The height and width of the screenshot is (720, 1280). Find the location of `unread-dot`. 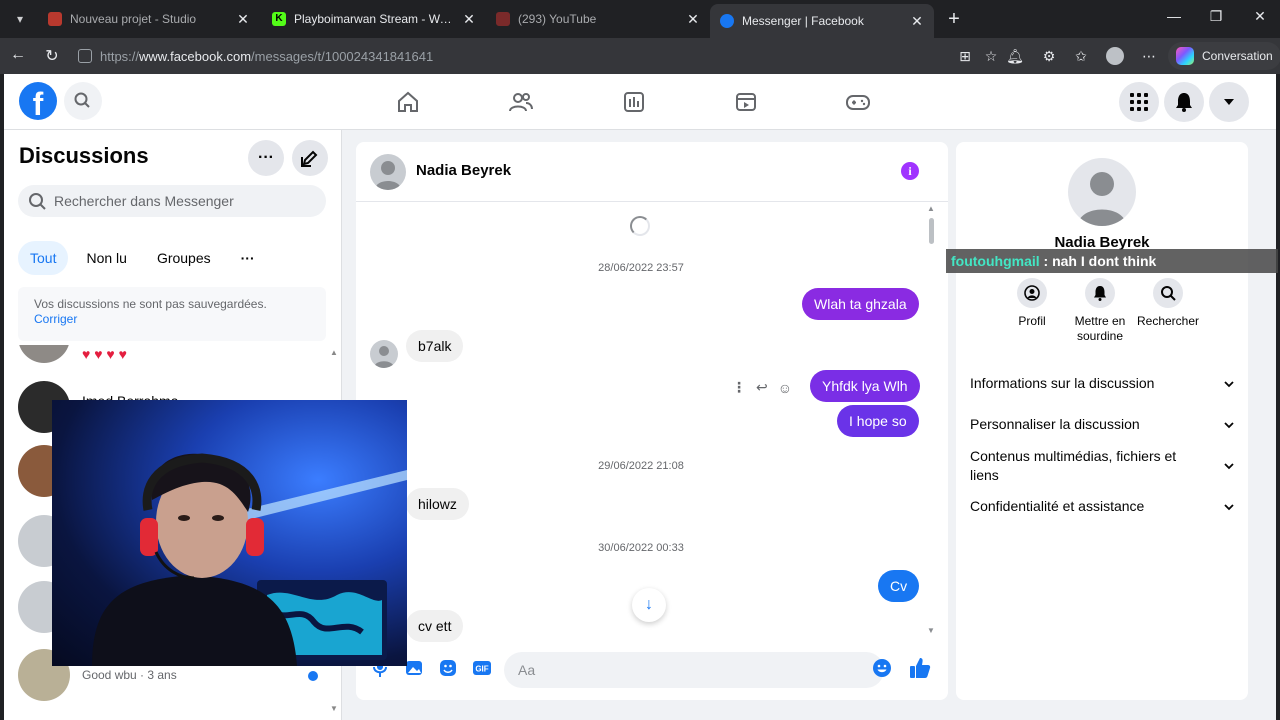

unread-dot is located at coordinates (313, 676).